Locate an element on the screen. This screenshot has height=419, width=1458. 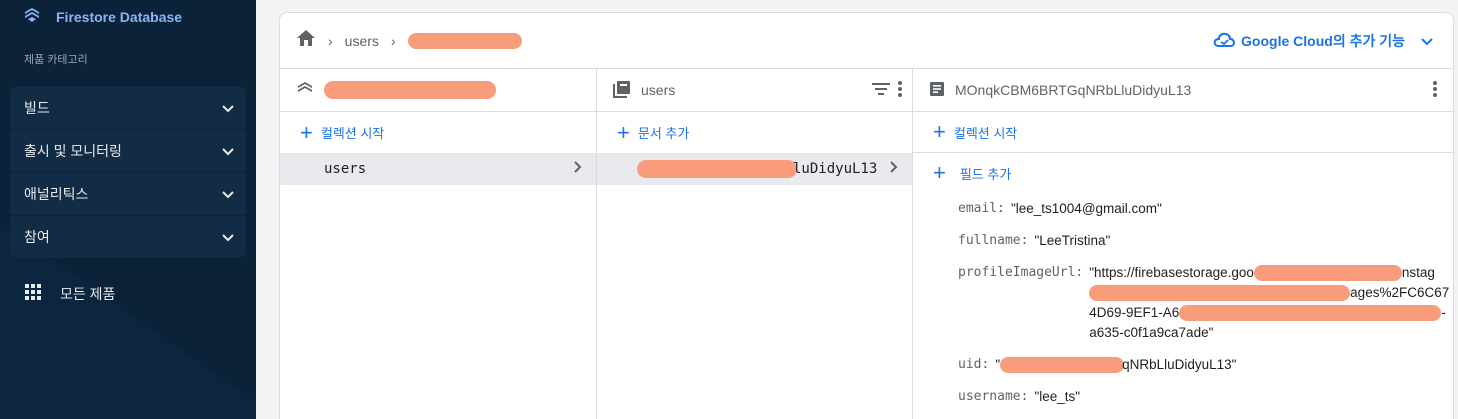
url-line-1: "https://firebasestorage.goo nstag is located at coordinates (1269, 273).